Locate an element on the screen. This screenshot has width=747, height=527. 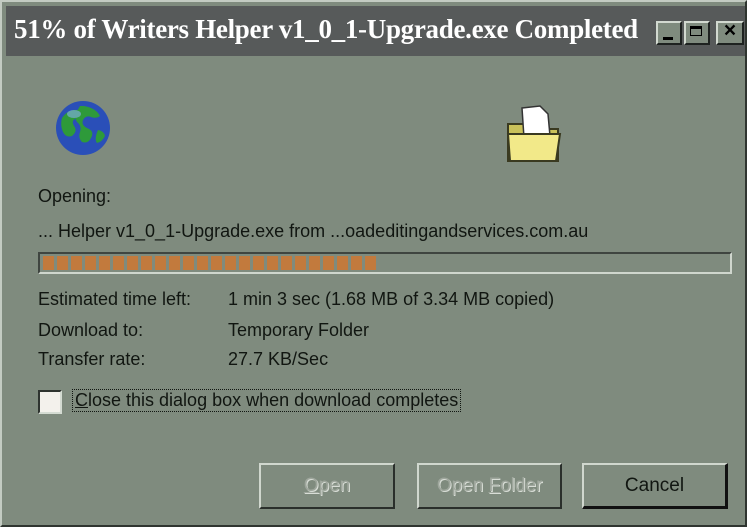
close-button: × is located at coordinates (730, 32).